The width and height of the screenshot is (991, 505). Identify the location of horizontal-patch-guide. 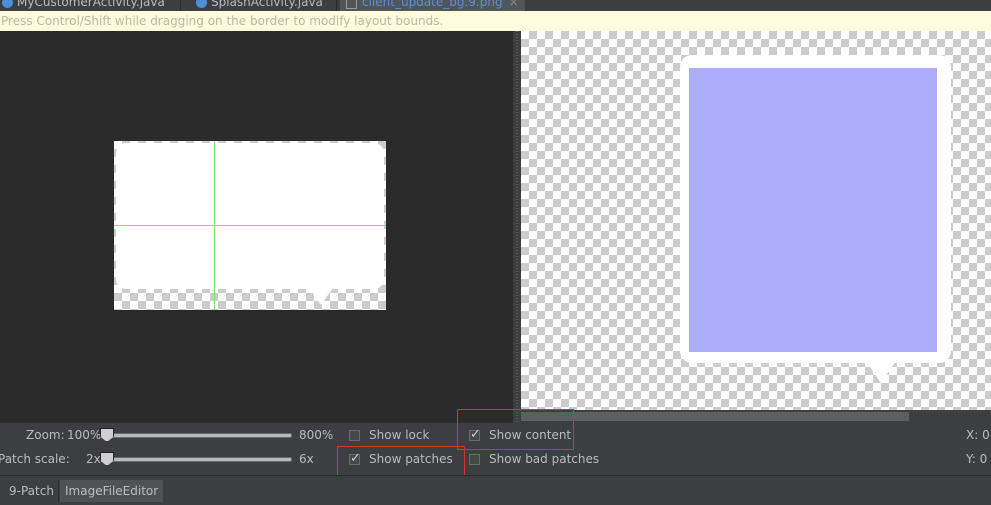
(250, 225).